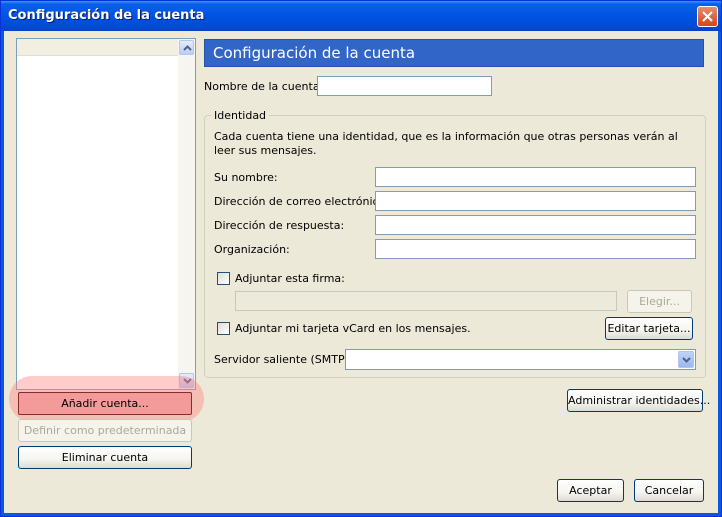  I want to click on account-list-item, so click(98, 47).